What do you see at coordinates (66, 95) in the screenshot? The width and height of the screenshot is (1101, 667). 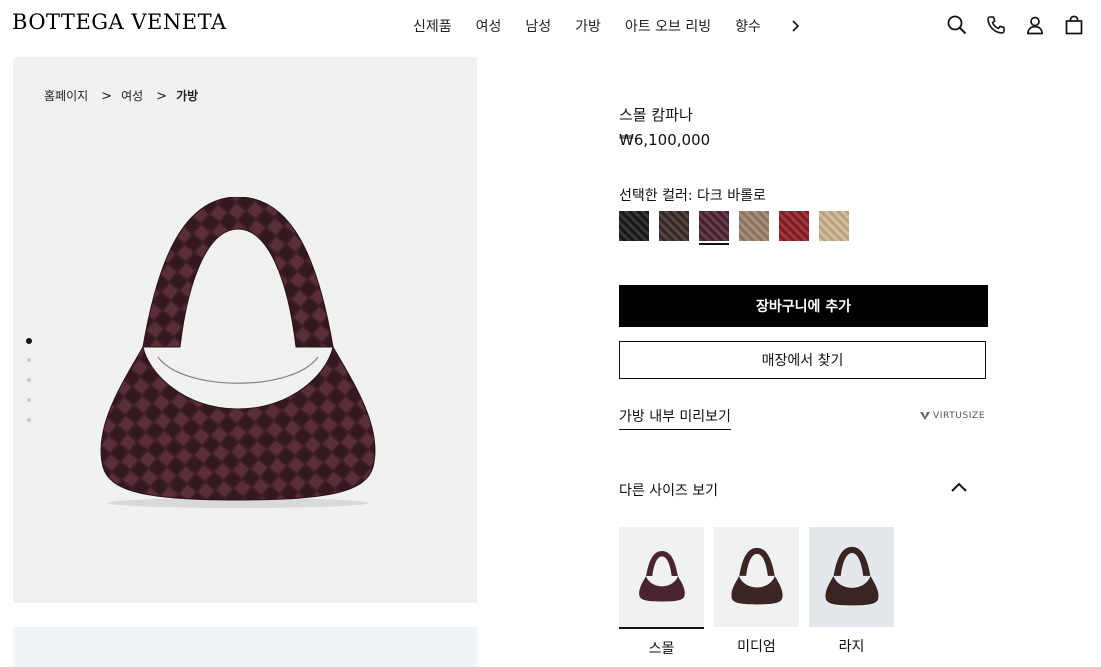 I see `breadcrumb-home: 홈페이지` at bounding box center [66, 95].